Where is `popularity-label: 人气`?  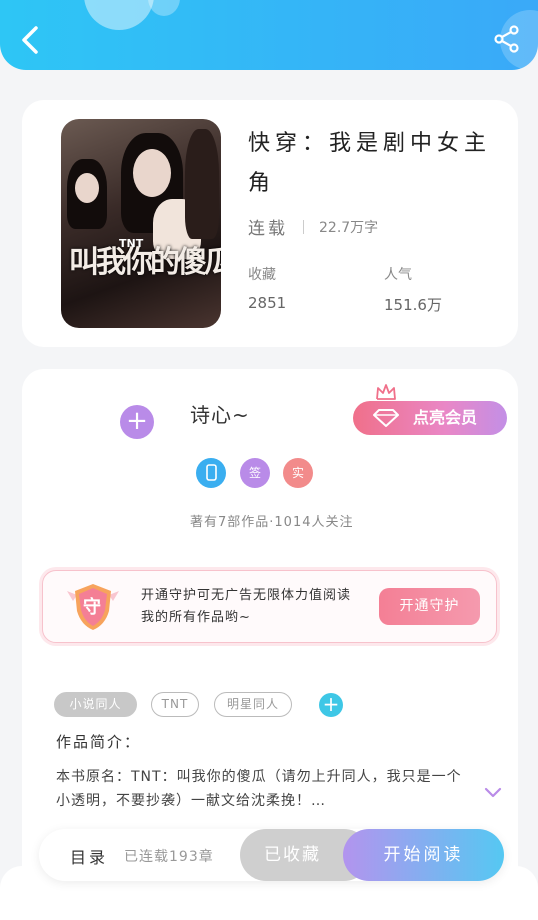 popularity-label: 人气 is located at coordinates (398, 275).